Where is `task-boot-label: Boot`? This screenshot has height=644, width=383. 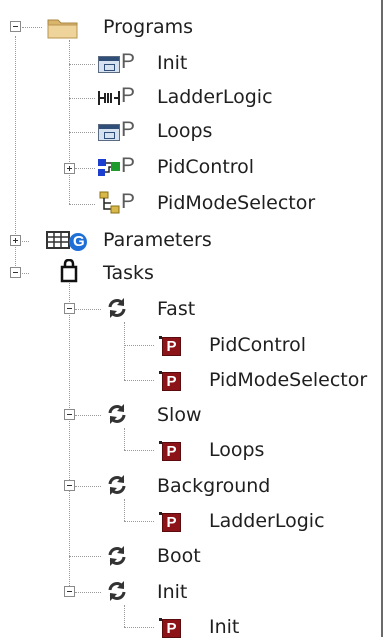 task-boot-label: Boot is located at coordinates (179, 555).